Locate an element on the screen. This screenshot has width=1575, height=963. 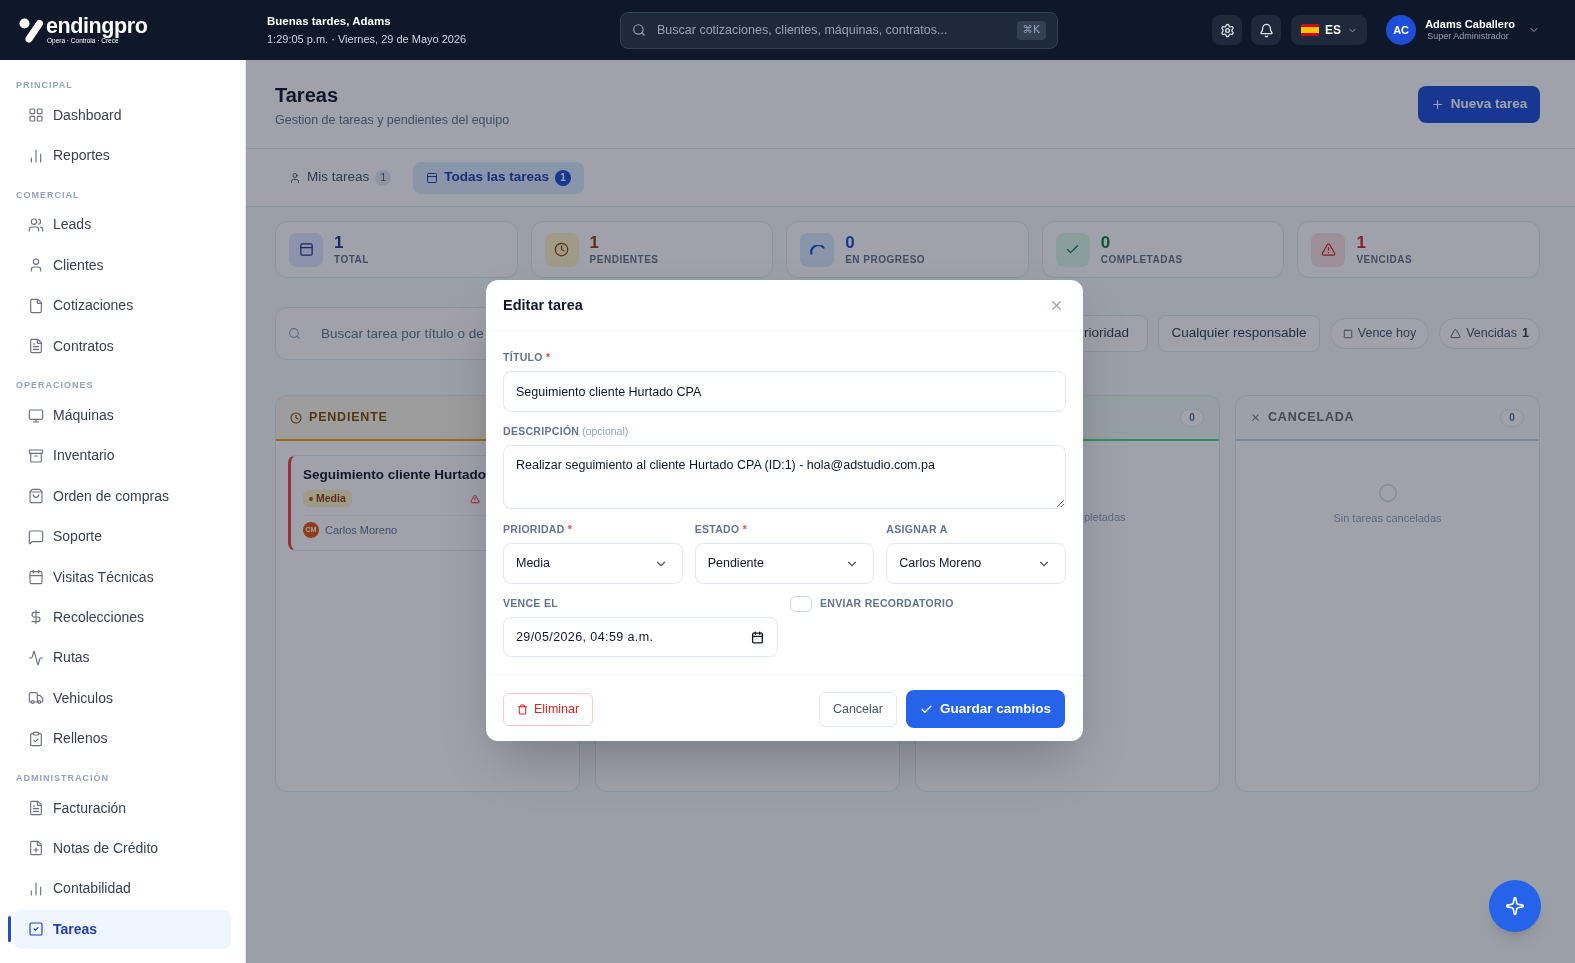
empty-state-text: Sin tareas canceladas is located at coordinates (1387, 518).